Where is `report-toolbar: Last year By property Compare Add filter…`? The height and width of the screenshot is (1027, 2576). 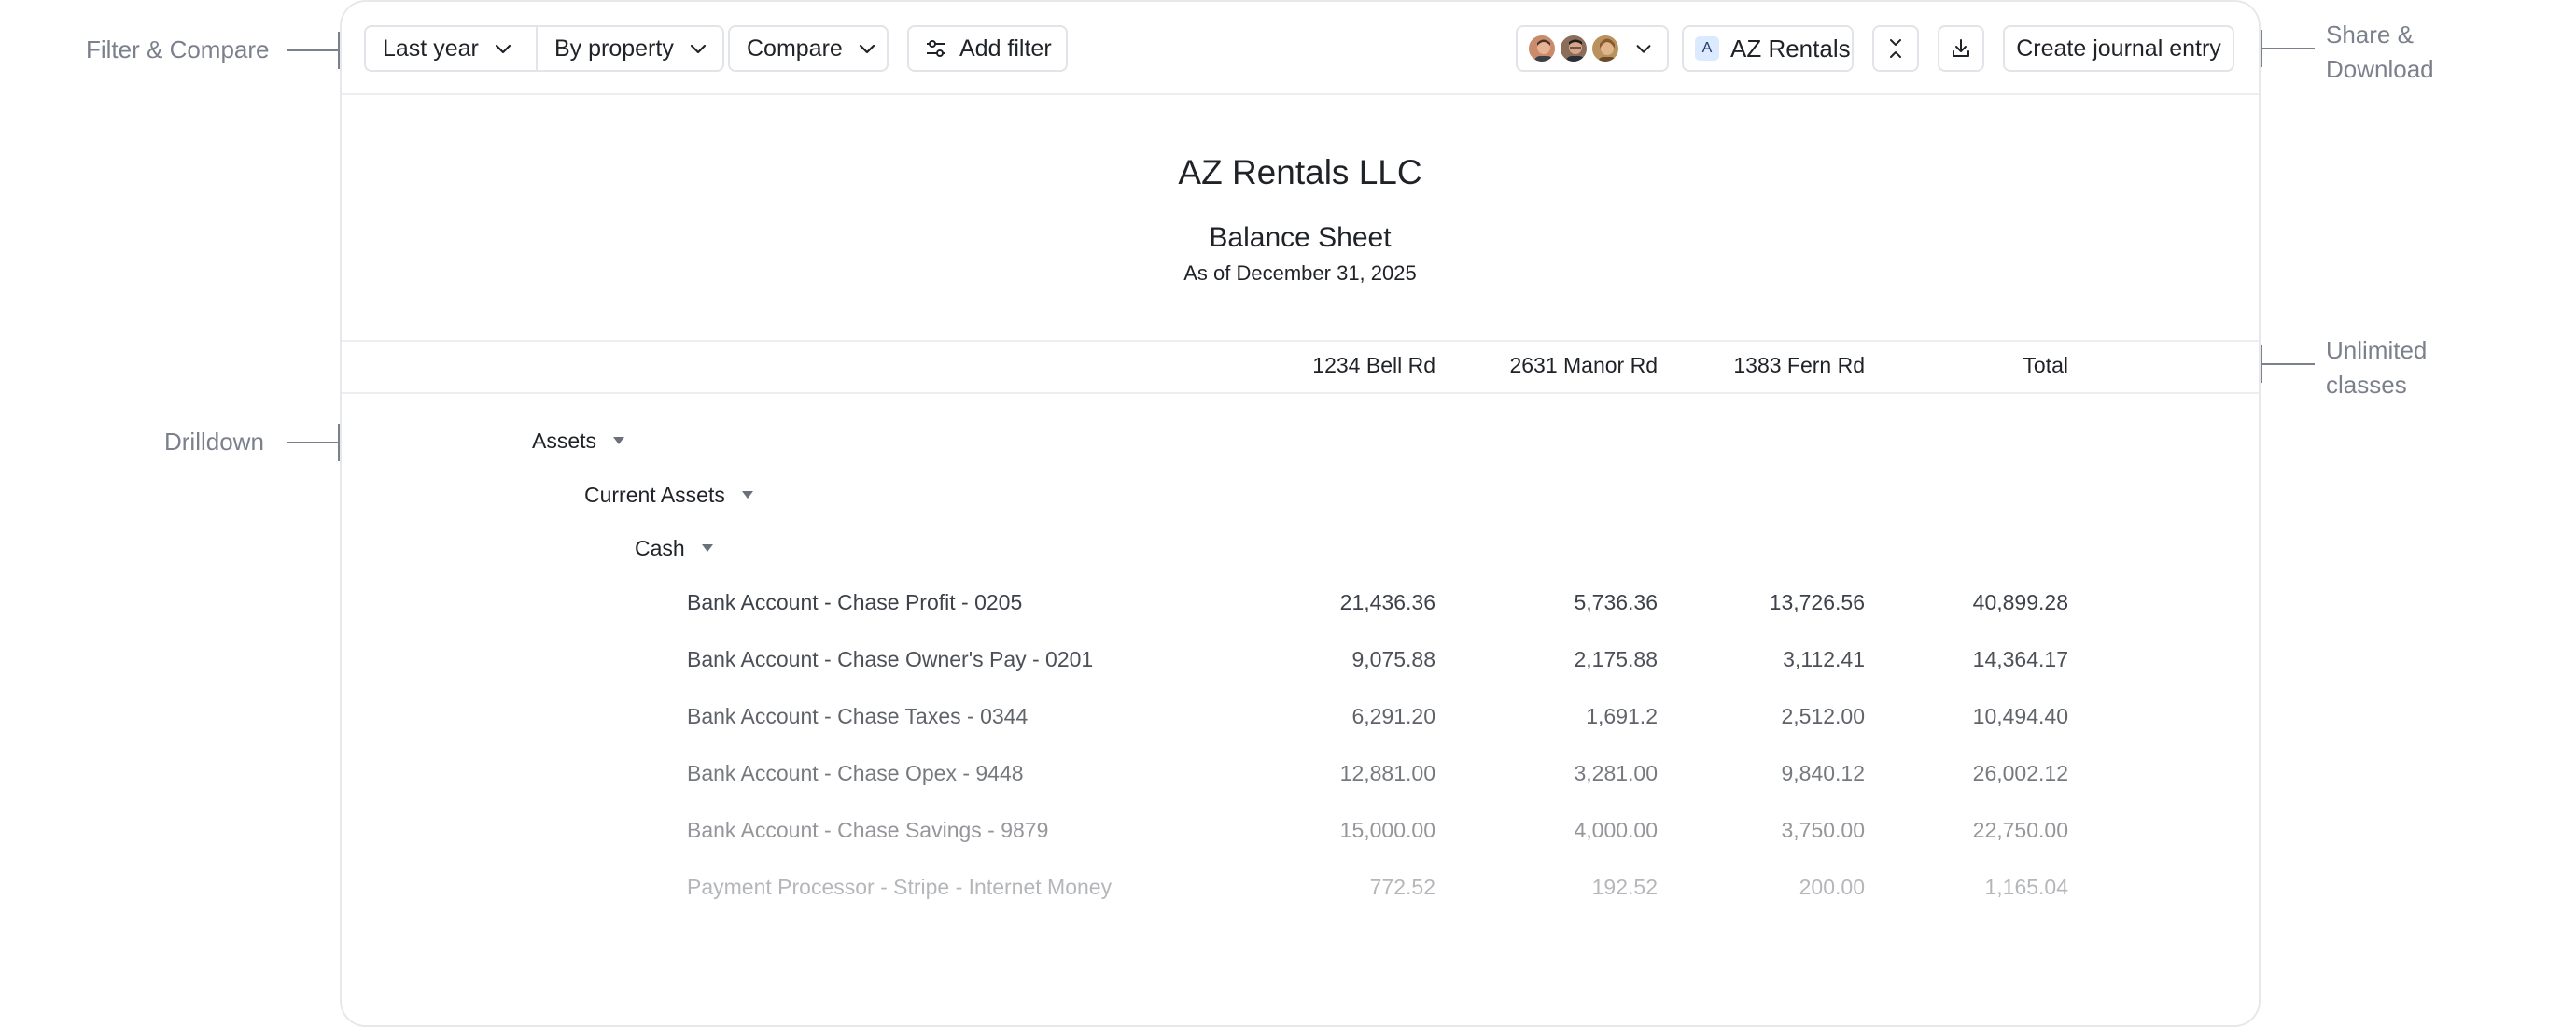
report-toolbar: Last year By property Compare Add filter… is located at coordinates (1300, 48).